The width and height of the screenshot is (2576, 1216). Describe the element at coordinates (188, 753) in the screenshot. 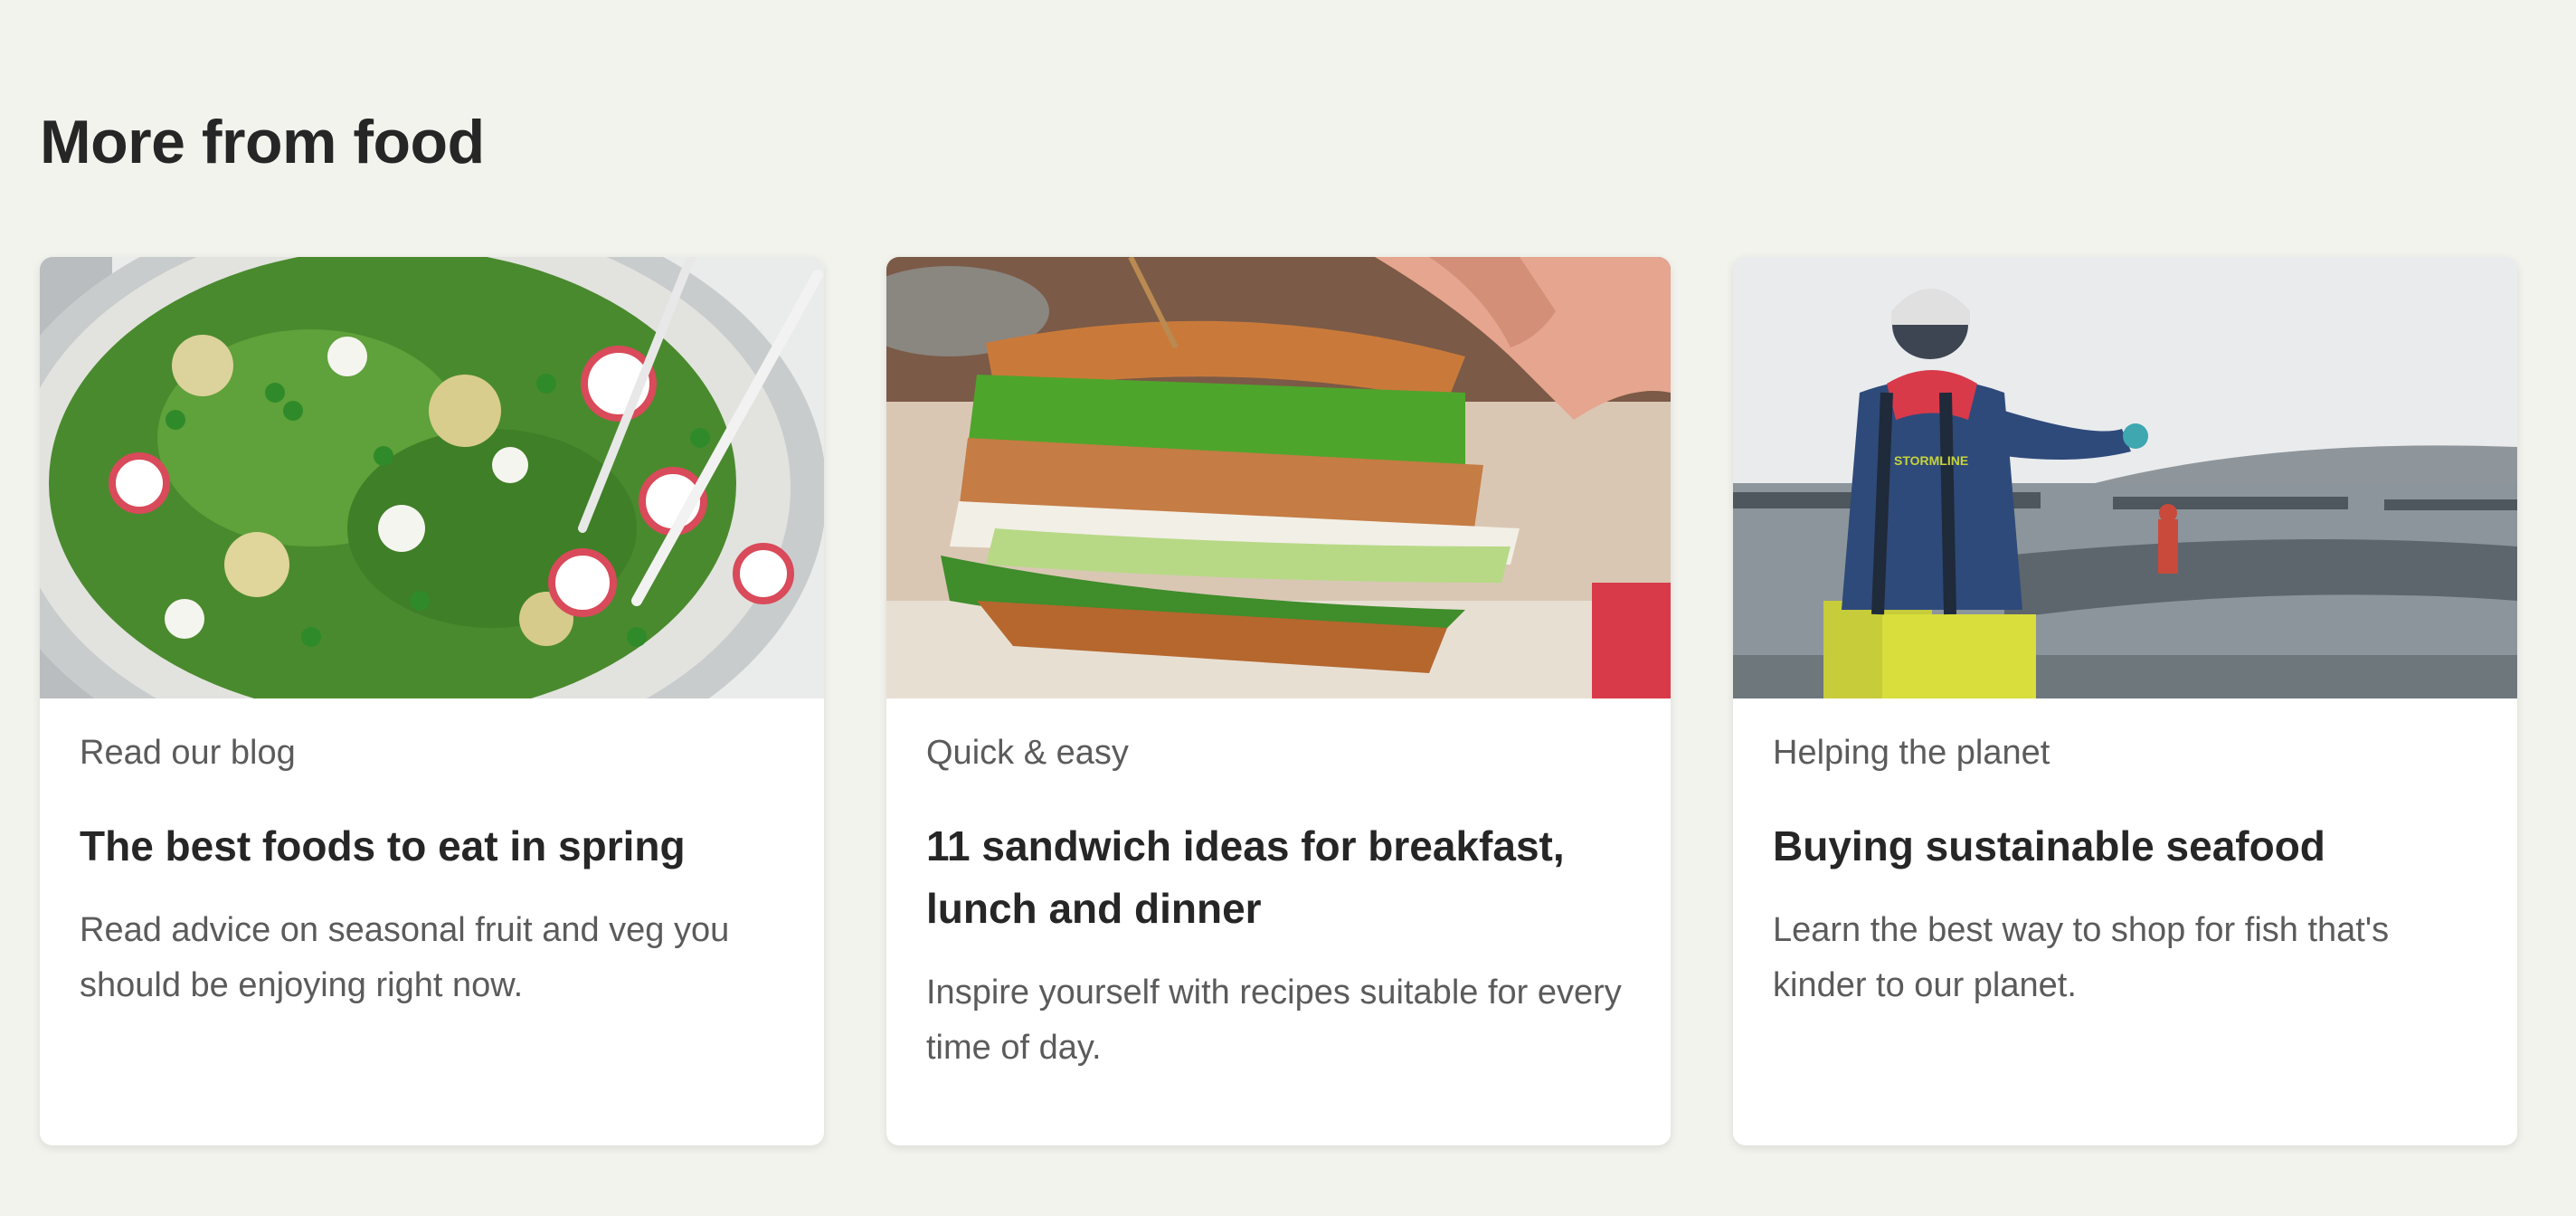

I see `card-eyebrow: Read our blog` at that location.